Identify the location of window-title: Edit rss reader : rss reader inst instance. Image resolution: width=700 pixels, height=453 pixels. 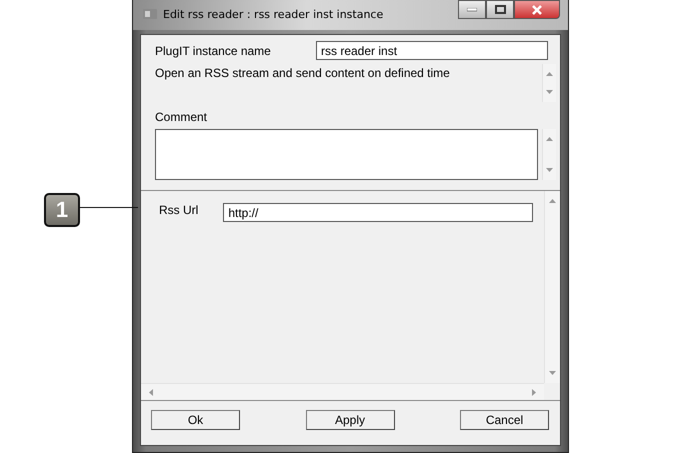
(273, 14).